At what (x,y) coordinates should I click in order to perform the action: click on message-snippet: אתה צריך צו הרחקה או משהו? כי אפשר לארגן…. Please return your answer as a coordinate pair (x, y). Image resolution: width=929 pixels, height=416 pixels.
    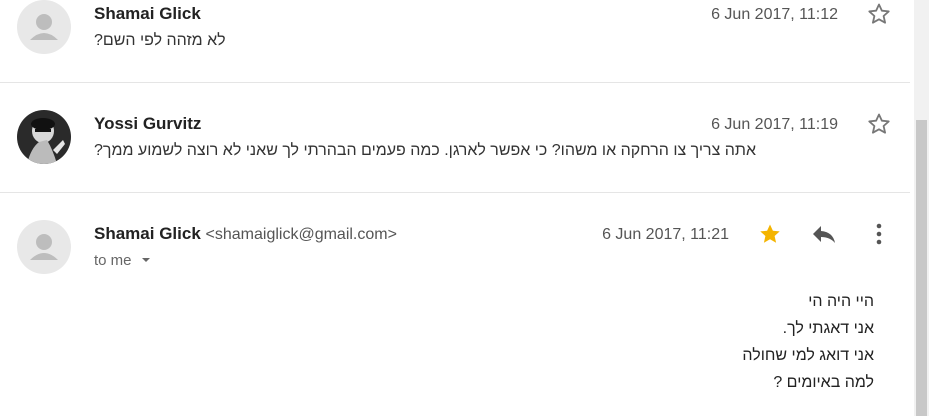
    Looking at the image, I should click on (425, 150).